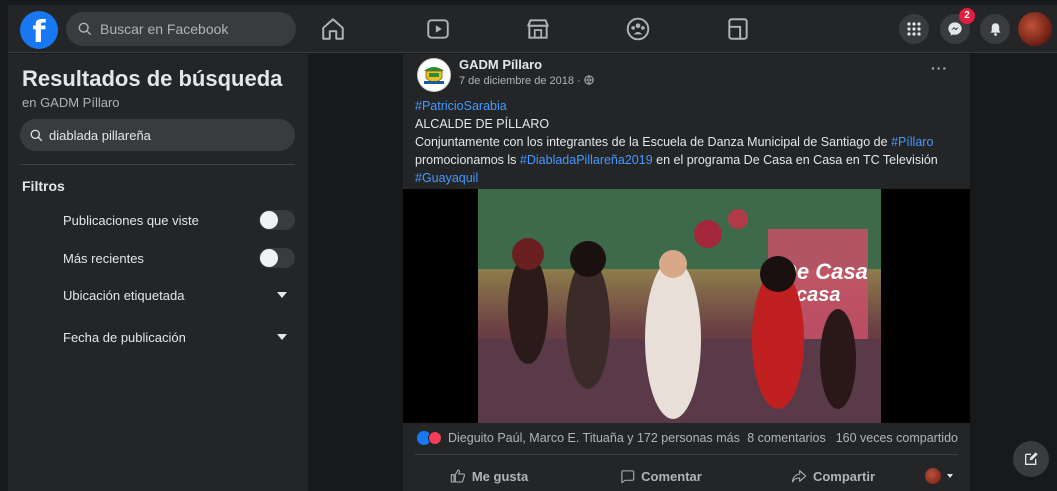 Image resolution: width=1057 pixels, height=491 pixels. What do you see at coordinates (1035, 29) in the screenshot?
I see `profile-avatar` at bounding box center [1035, 29].